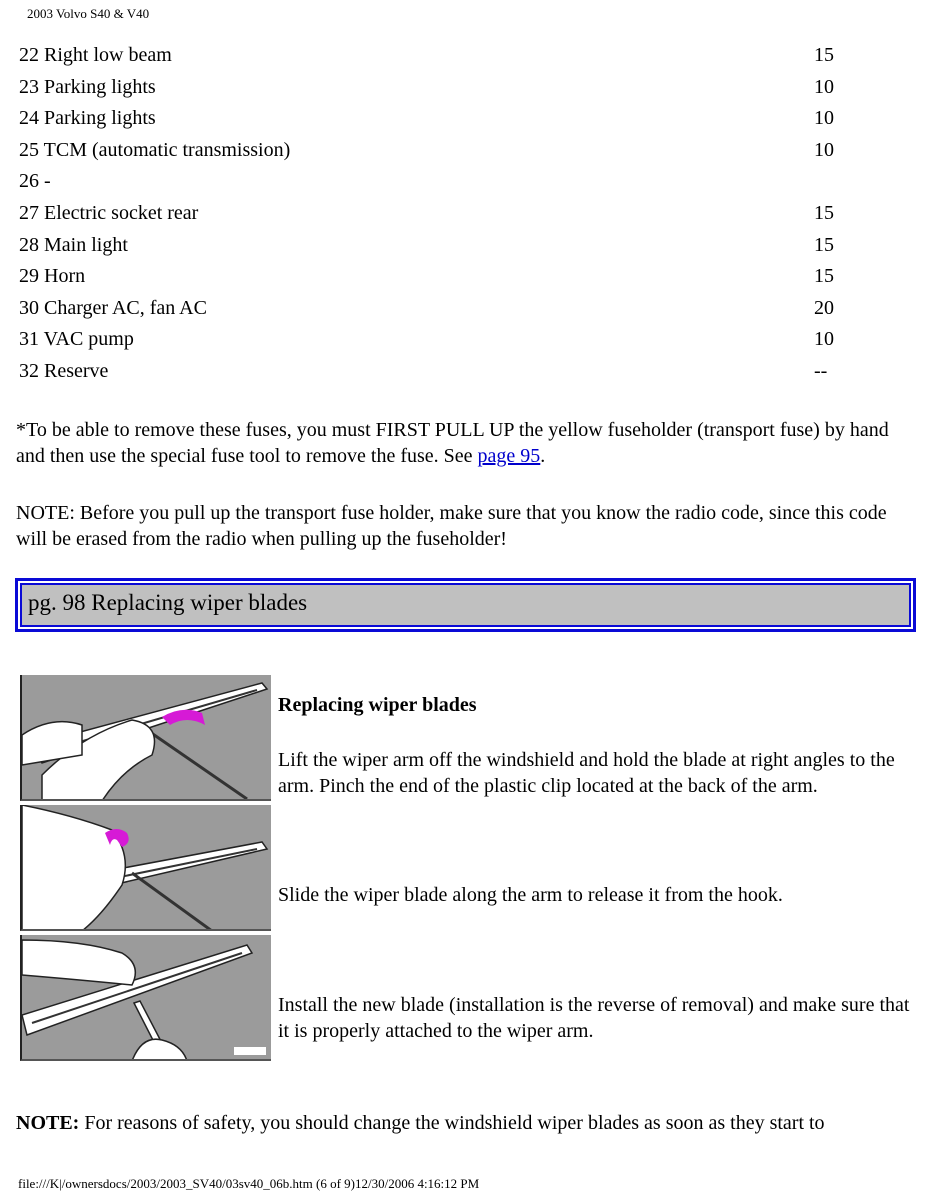 The image size is (927, 1200). What do you see at coordinates (52, 276) in the screenshot?
I see `fuse-name: 29 Horn` at bounding box center [52, 276].